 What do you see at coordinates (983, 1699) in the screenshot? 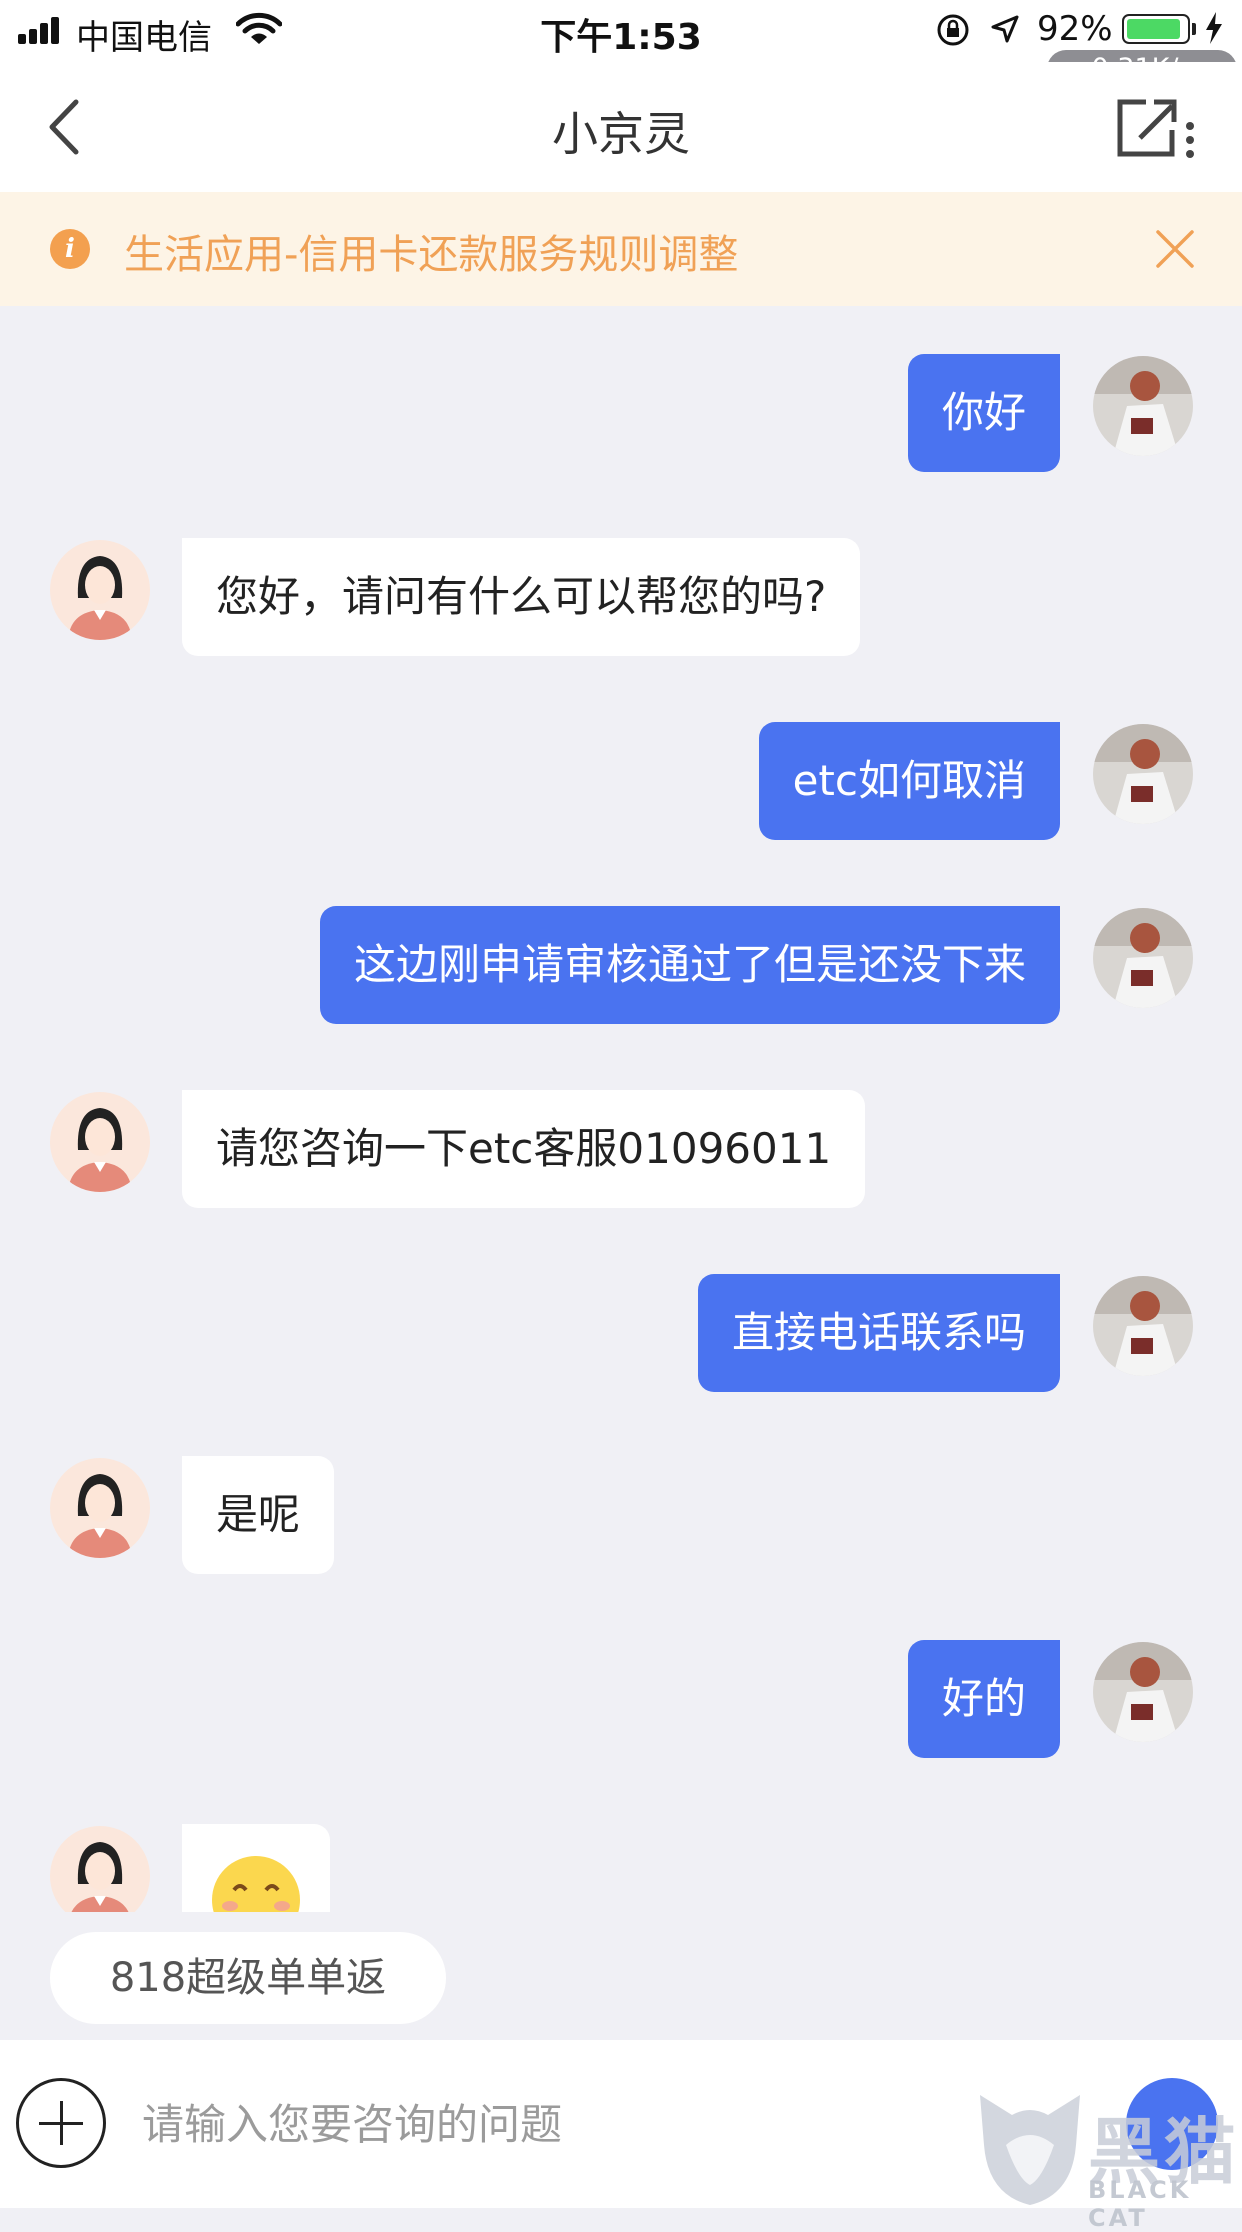
I see `message-bubble: 好的` at bounding box center [983, 1699].